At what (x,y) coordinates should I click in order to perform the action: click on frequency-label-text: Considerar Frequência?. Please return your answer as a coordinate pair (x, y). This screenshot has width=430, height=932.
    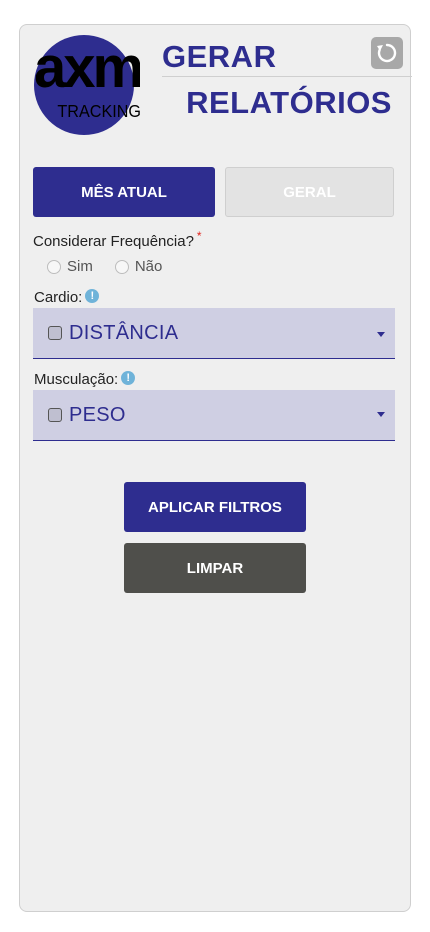
    Looking at the image, I should click on (113, 241).